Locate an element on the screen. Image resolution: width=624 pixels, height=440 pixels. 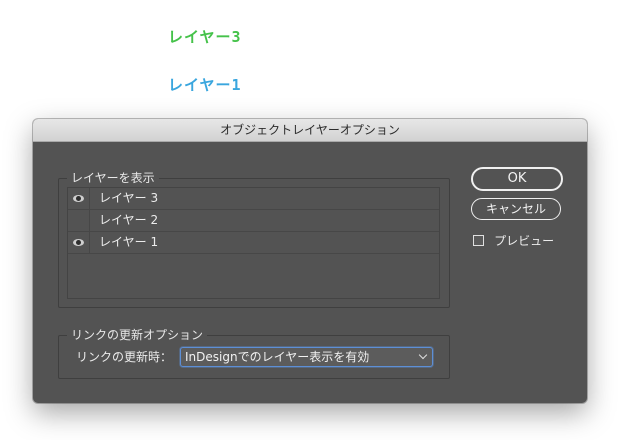
preview-option: プレビュー is located at coordinates (514, 239).